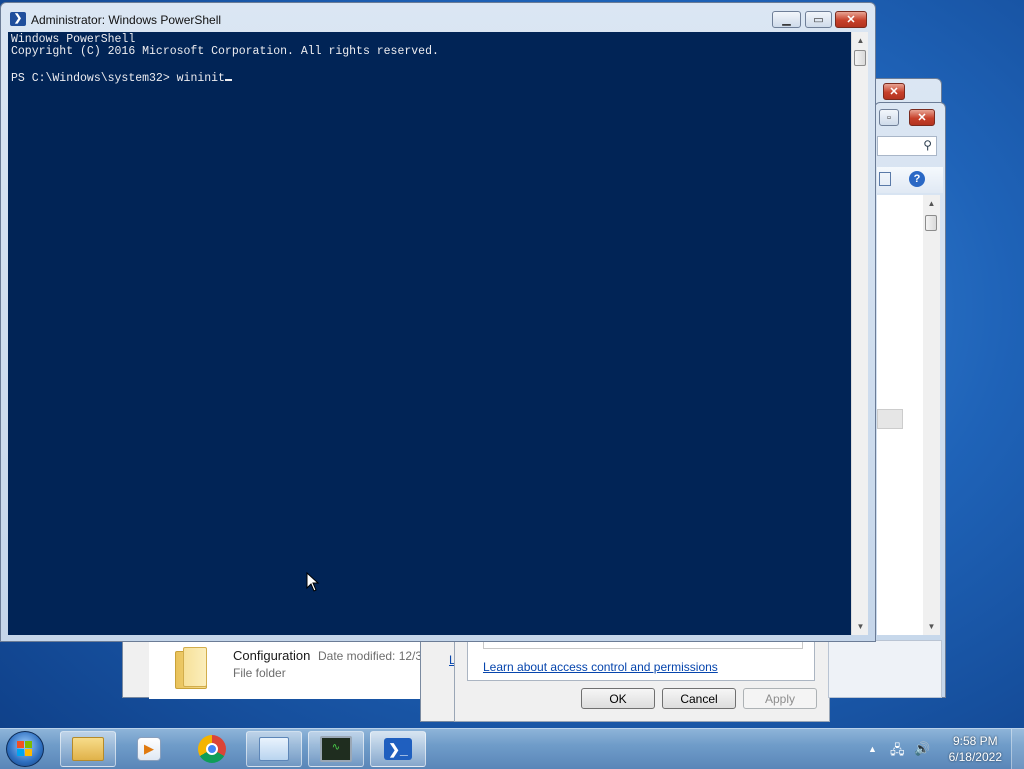 The image size is (1024, 769). Describe the element at coordinates (786, 19) in the screenshot. I see `minimize-button: ▁` at that location.